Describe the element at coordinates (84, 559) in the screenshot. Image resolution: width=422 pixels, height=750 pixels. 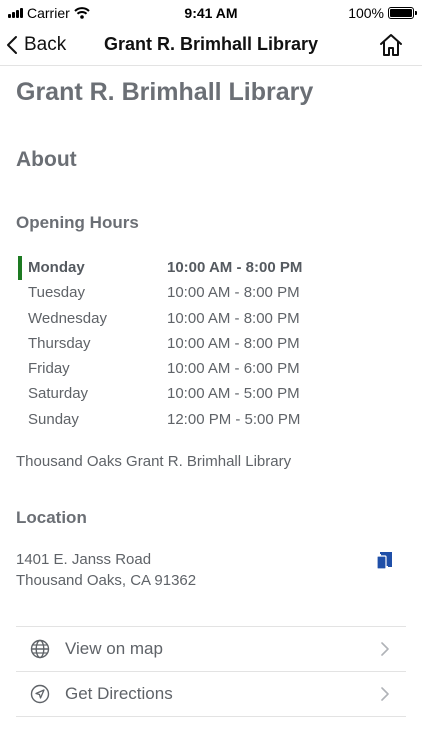
I see `address-line-1: 1401 E. Janss Road` at that location.